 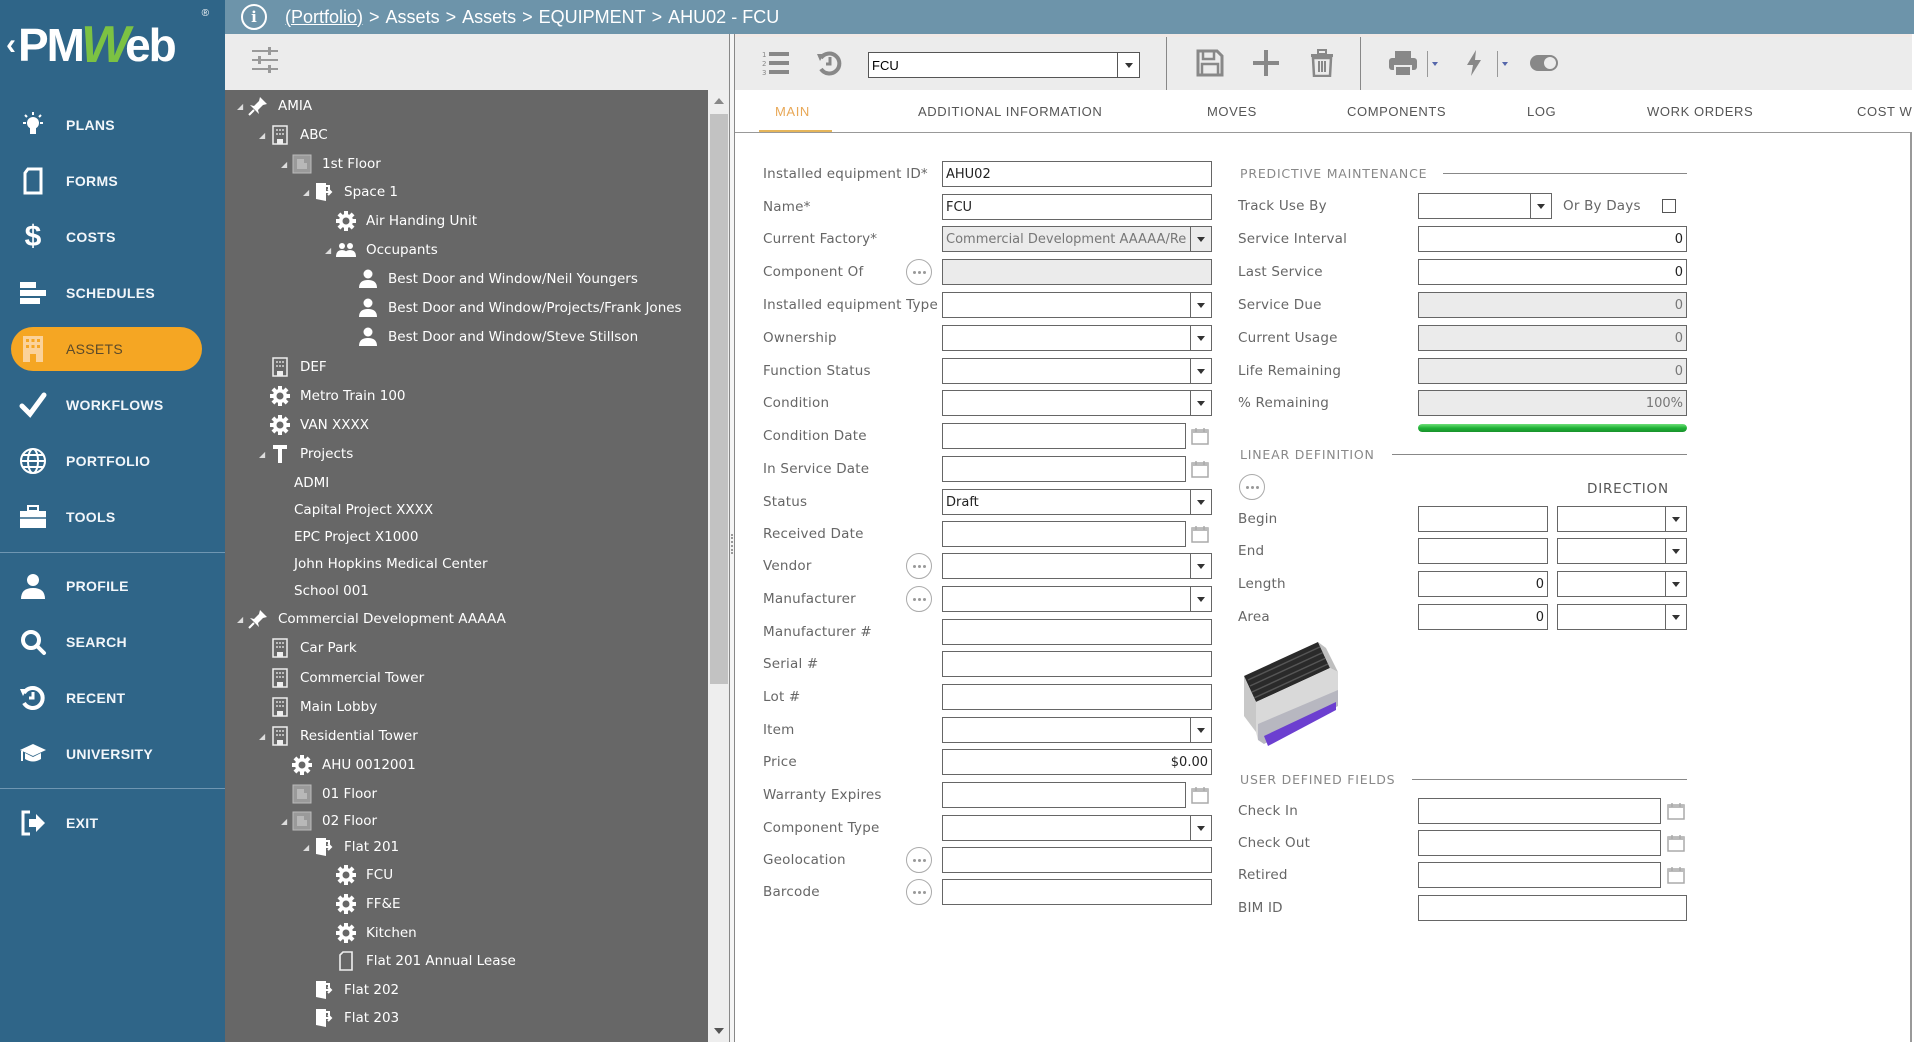 What do you see at coordinates (112, 45) in the screenshot?
I see `pmweb-logo: ‹ PM W eb ®` at bounding box center [112, 45].